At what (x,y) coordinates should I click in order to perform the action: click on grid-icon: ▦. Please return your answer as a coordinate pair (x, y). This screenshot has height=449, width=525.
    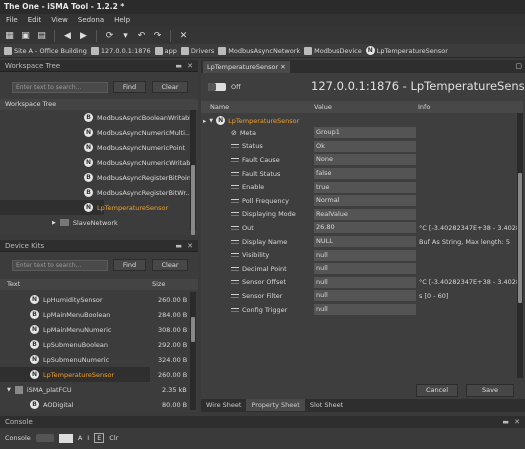
    Looking at the image, I should click on (9, 35).